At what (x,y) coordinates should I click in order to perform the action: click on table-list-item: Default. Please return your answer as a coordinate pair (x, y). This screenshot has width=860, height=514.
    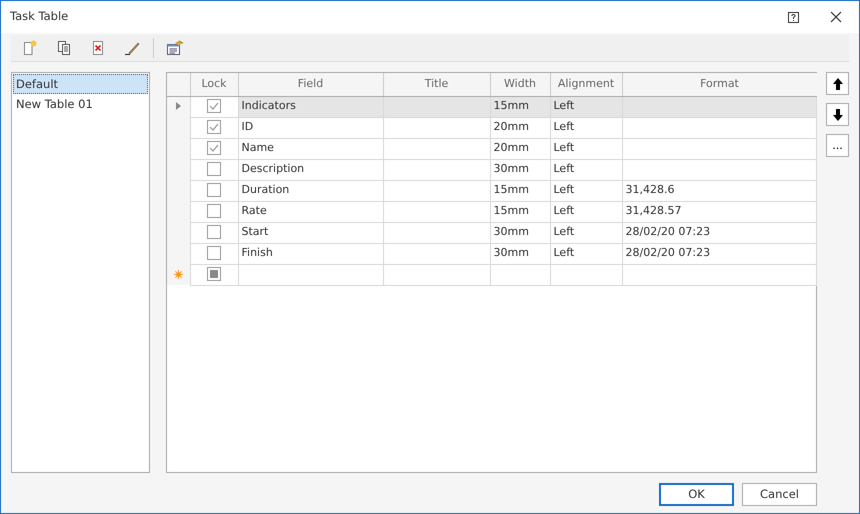
    Looking at the image, I should click on (80, 84).